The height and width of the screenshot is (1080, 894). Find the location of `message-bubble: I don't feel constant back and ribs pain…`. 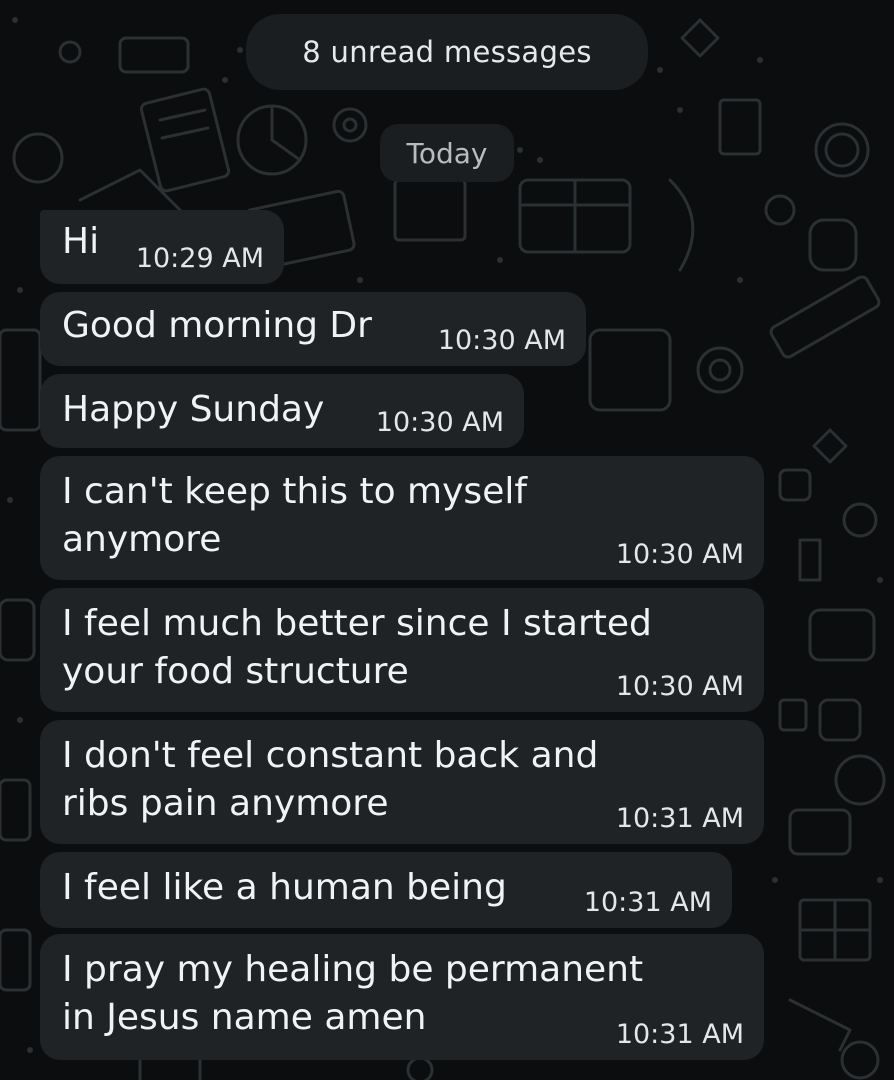

message-bubble: I don't feel constant back and ribs pain… is located at coordinates (402, 782).